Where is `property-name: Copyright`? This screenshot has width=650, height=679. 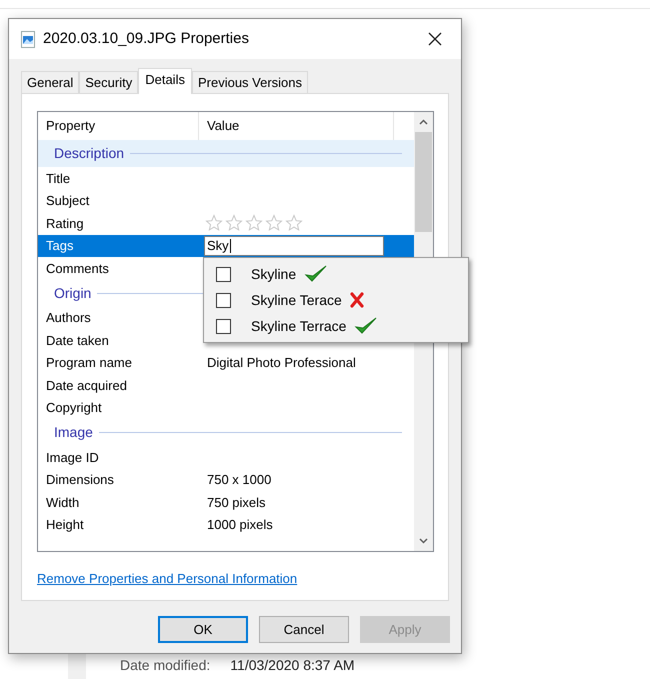 property-name: Copyright is located at coordinates (74, 408).